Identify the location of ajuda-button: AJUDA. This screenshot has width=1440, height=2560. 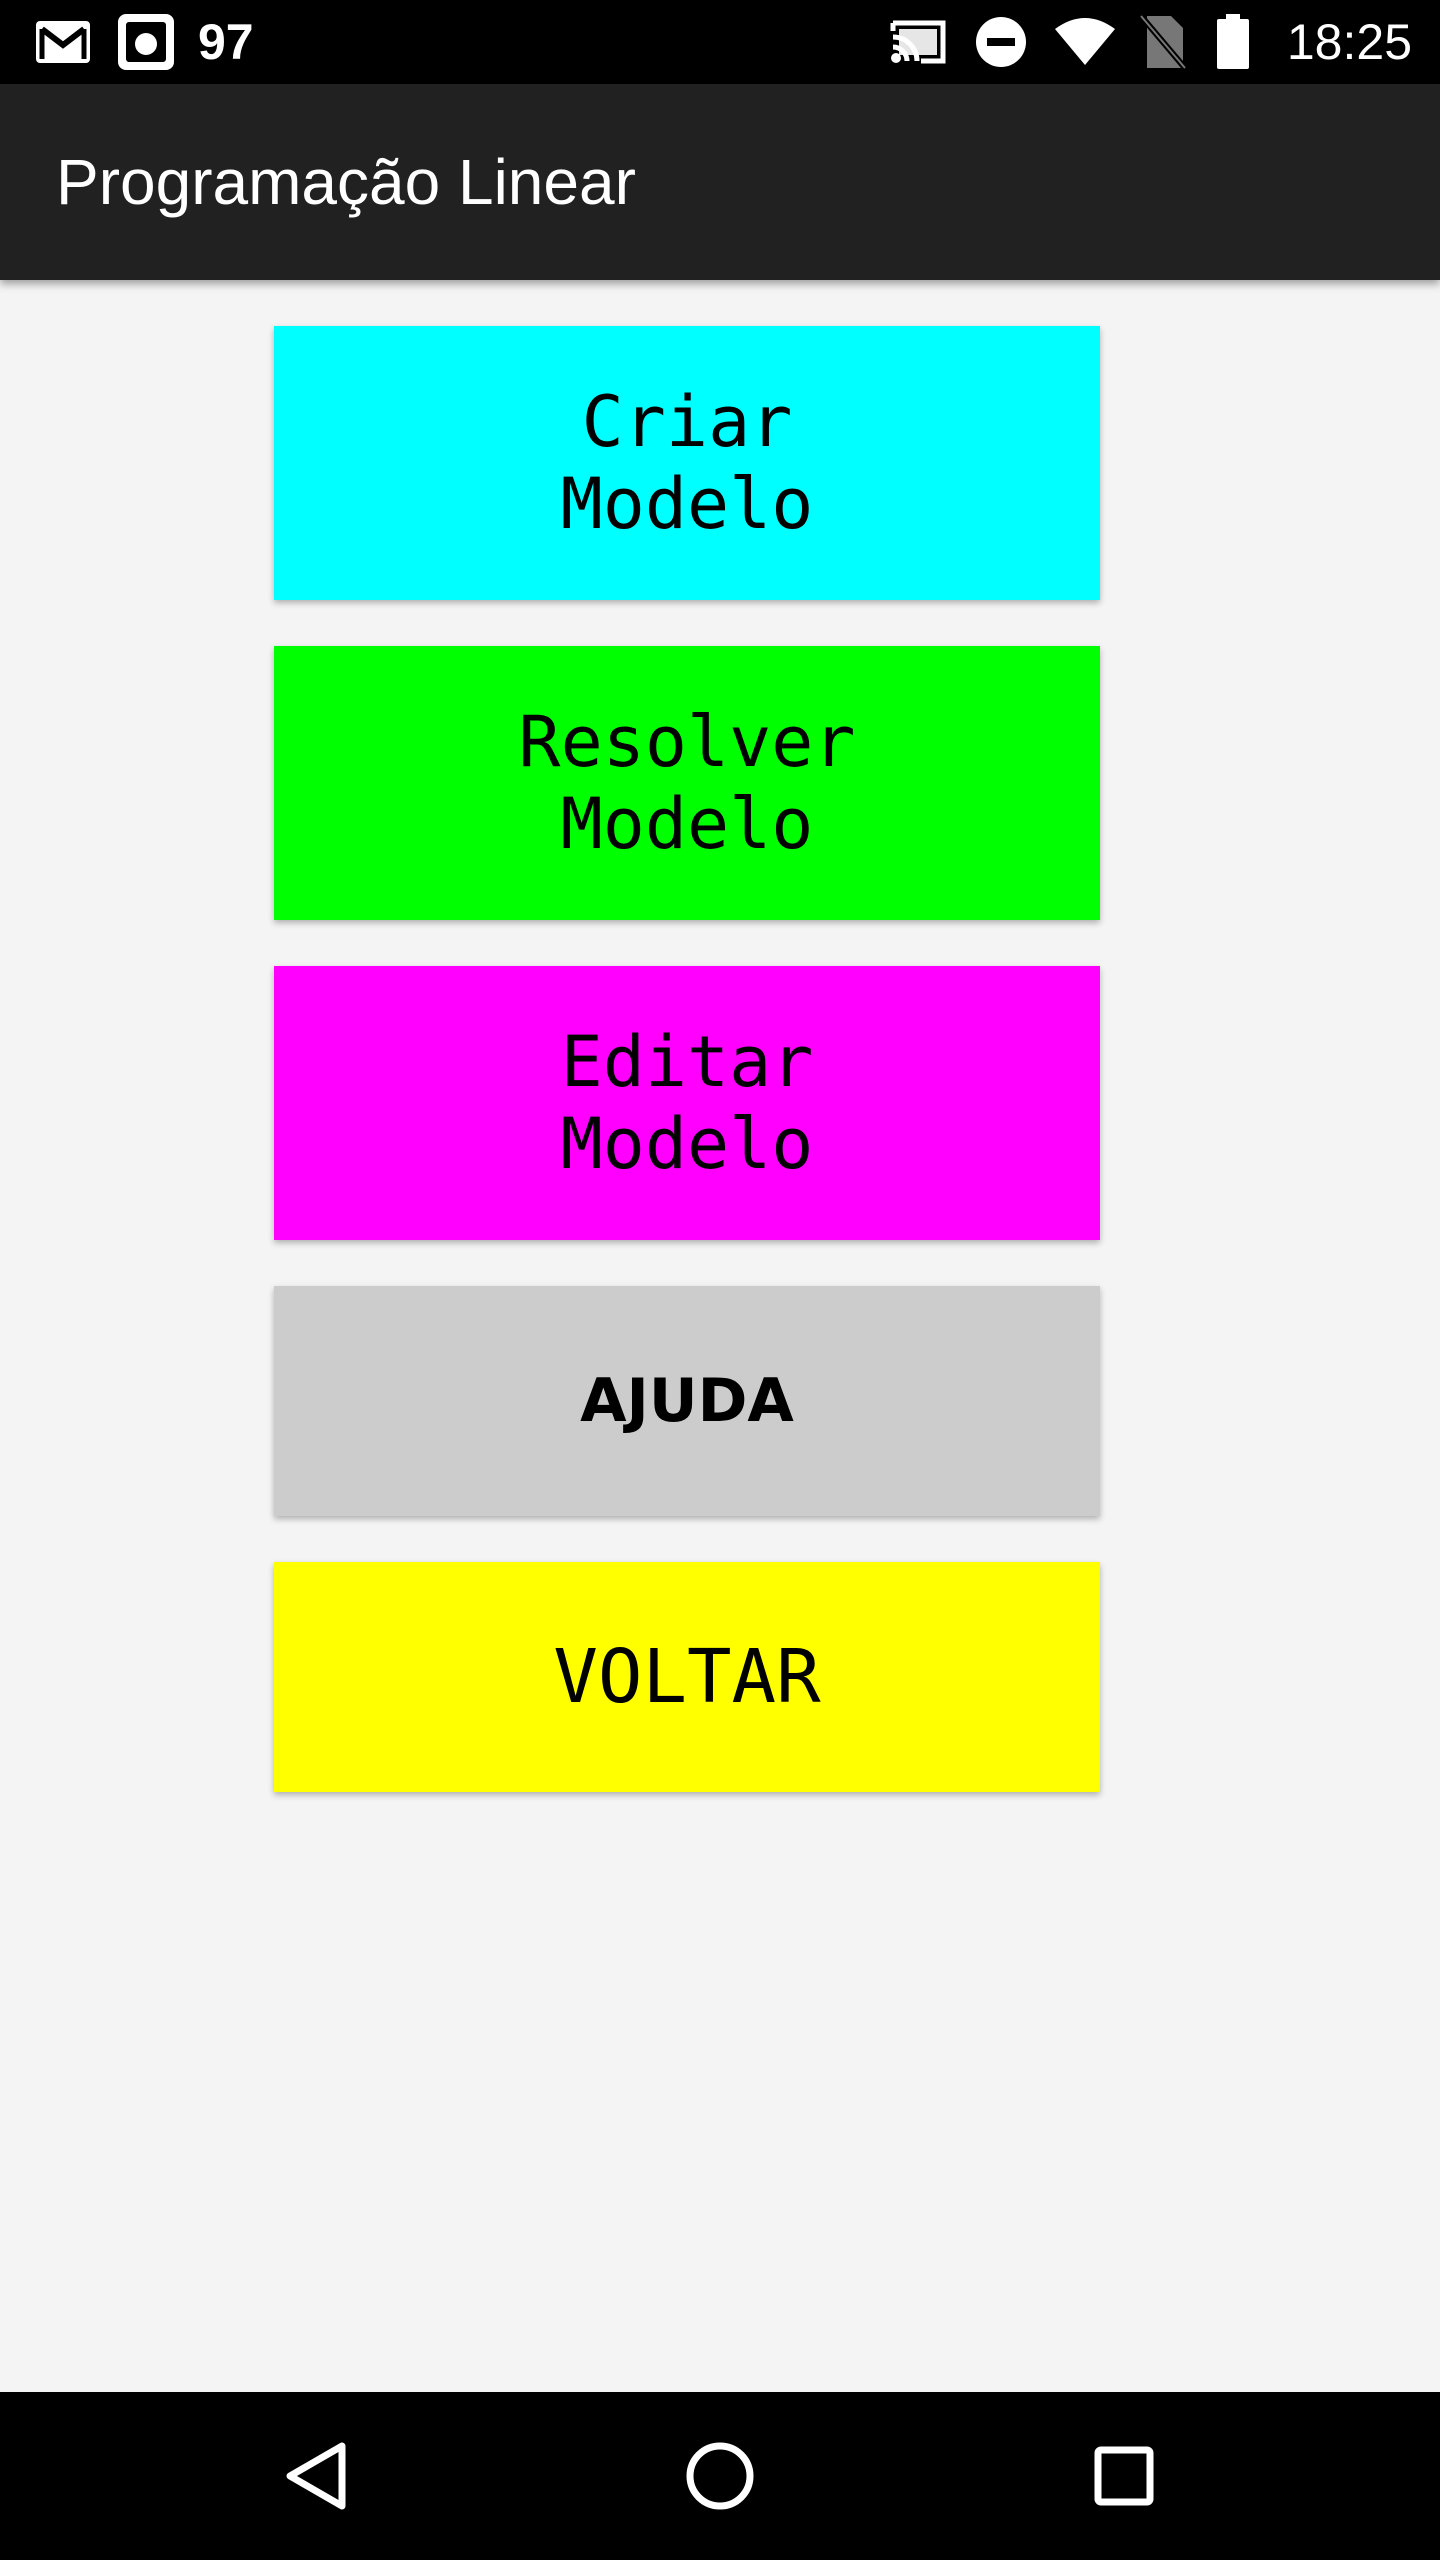
(687, 1401).